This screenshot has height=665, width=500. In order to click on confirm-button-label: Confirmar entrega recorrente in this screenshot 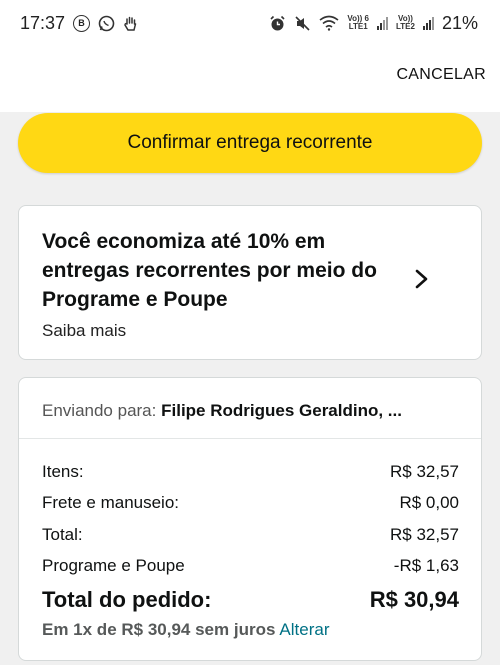, I will do `click(250, 142)`.